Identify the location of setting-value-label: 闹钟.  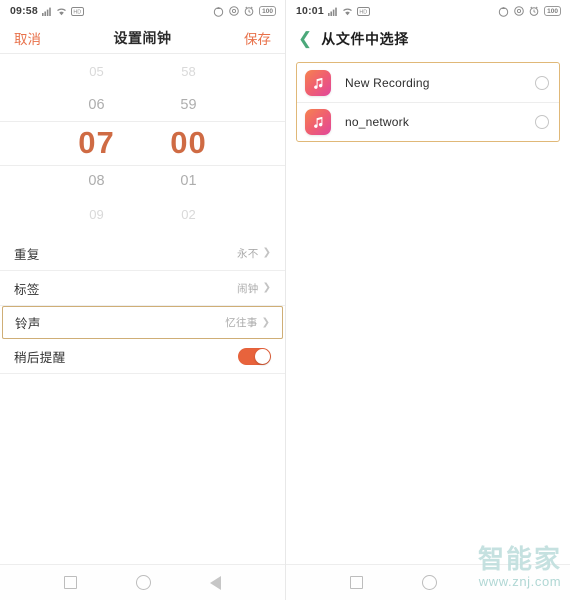
(248, 288).